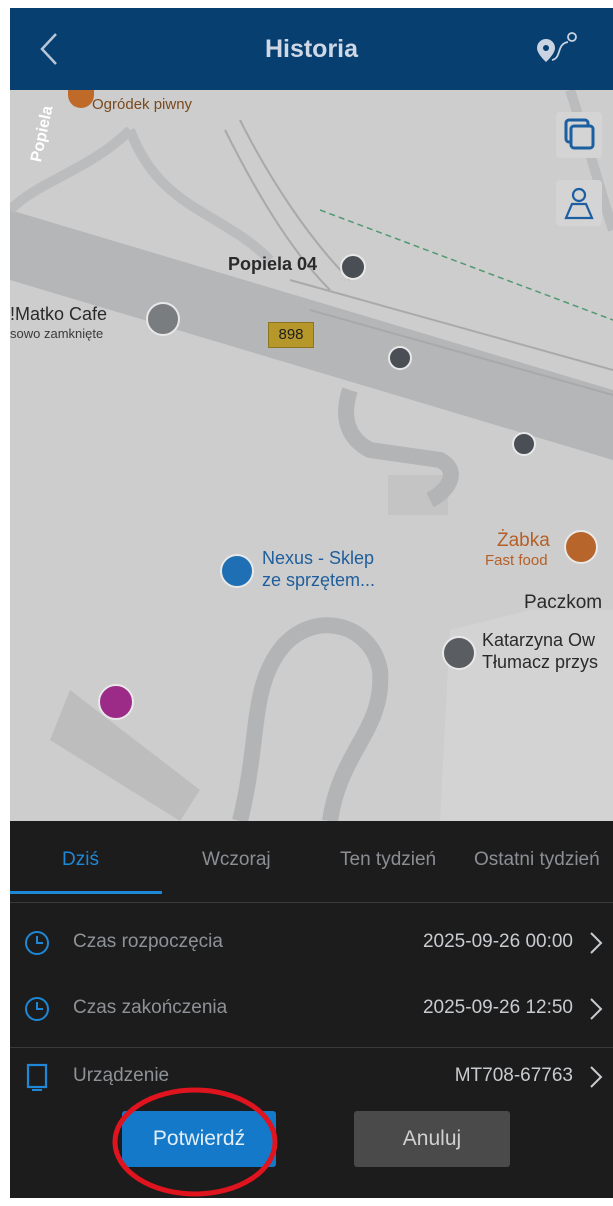 This screenshot has width=613, height=1206. Describe the element at coordinates (291, 335) in the screenshot. I see `road-number-badge: 898` at that location.